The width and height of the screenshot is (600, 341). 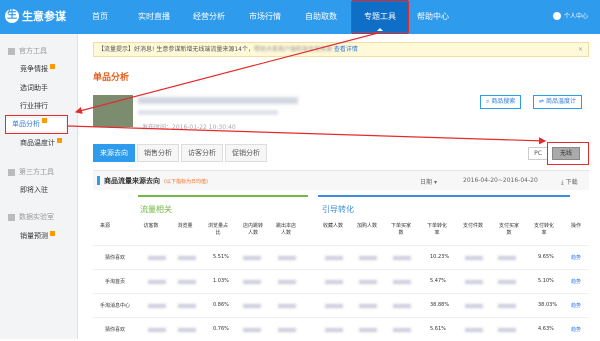 What do you see at coordinates (41, 143) in the screenshot?
I see `sidebar-item-thermometer: 商品温度计` at bounding box center [41, 143].